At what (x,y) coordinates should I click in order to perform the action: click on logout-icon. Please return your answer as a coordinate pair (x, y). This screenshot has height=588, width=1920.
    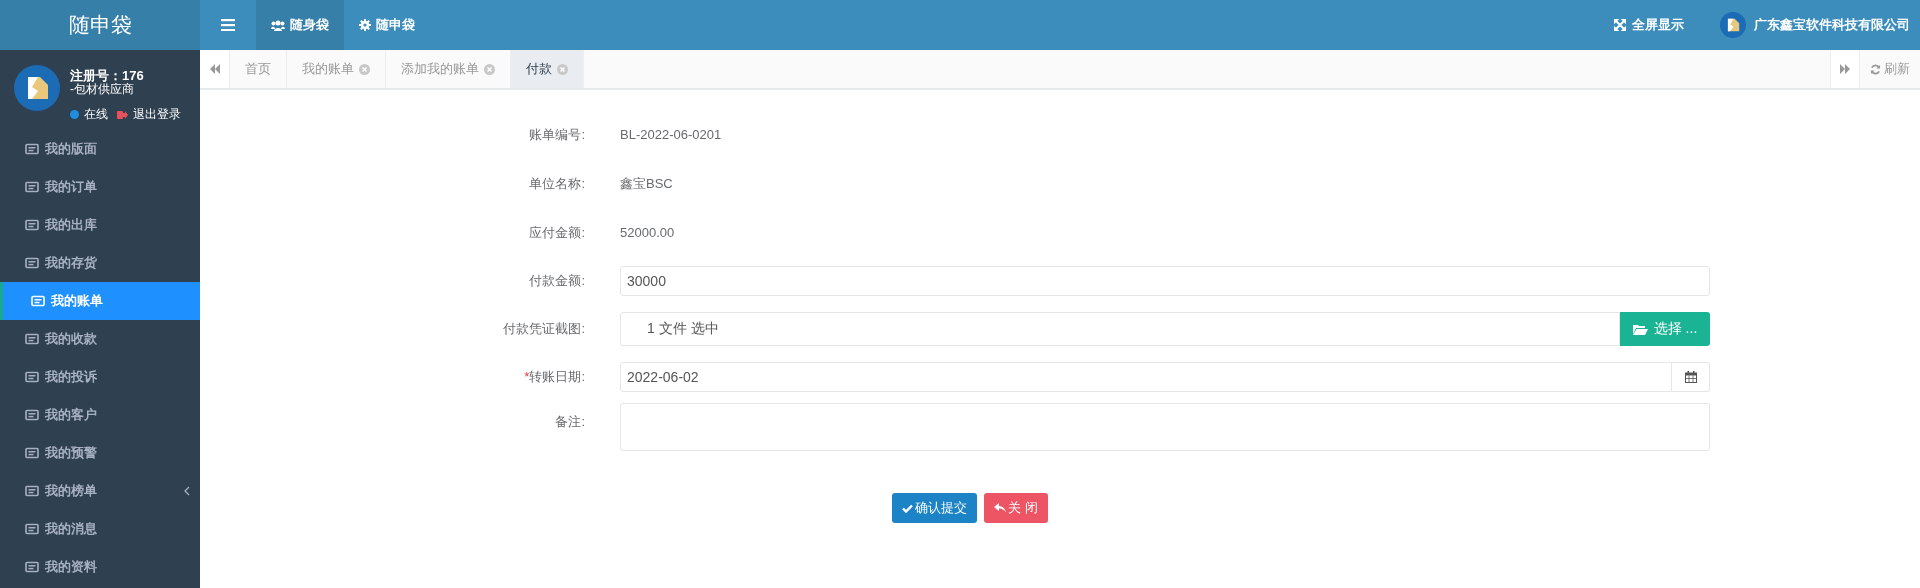
    Looking at the image, I should click on (122, 114).